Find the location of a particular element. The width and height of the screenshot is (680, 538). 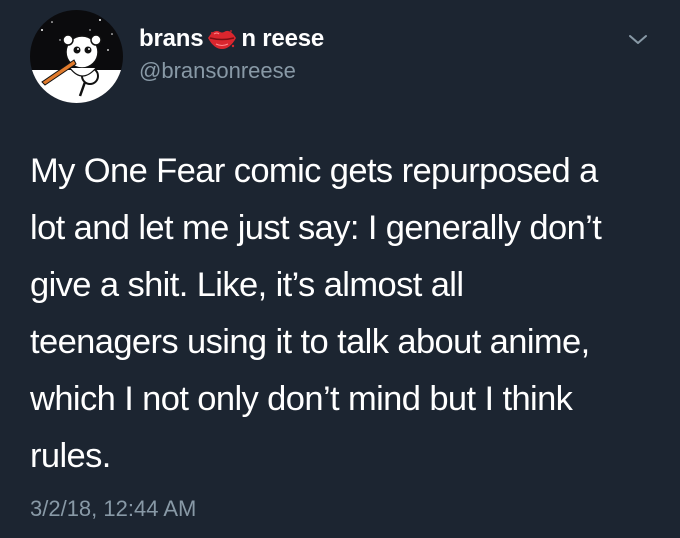

tweet-text-line: which I not only don’t mind but I think is located at coordinates (301, 399).